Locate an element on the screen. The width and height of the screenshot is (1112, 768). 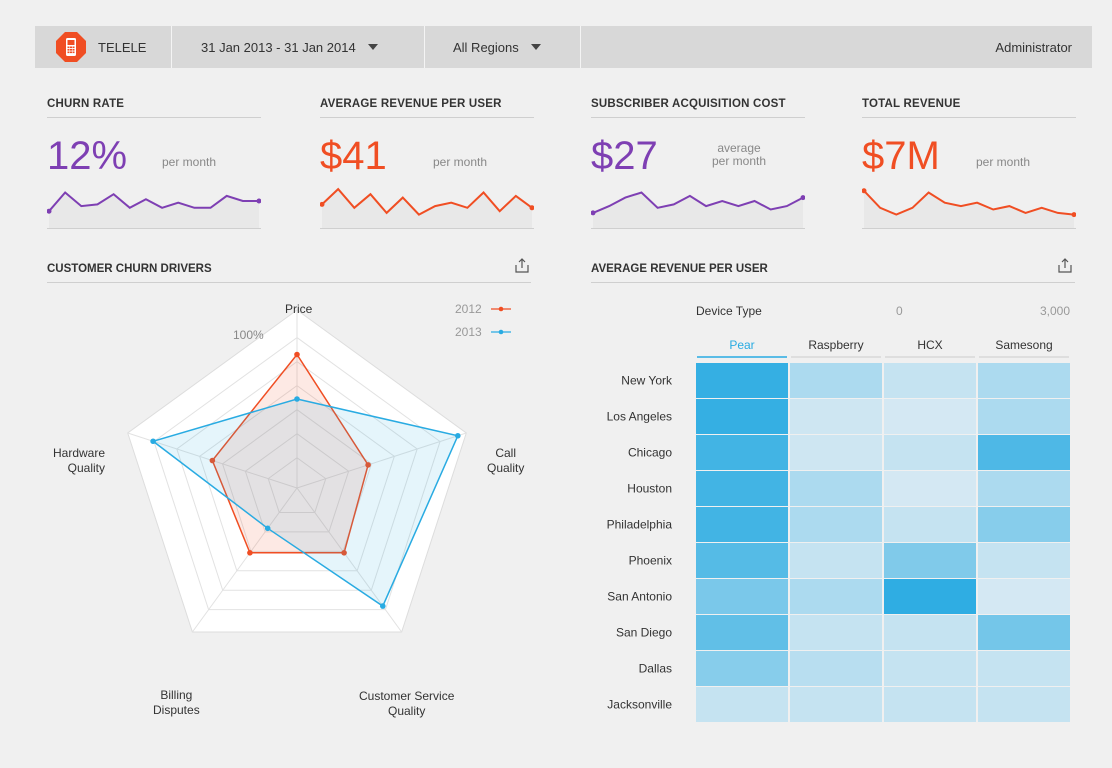
column-header-samesong: Samesong is located at coordinates (1023, 345).